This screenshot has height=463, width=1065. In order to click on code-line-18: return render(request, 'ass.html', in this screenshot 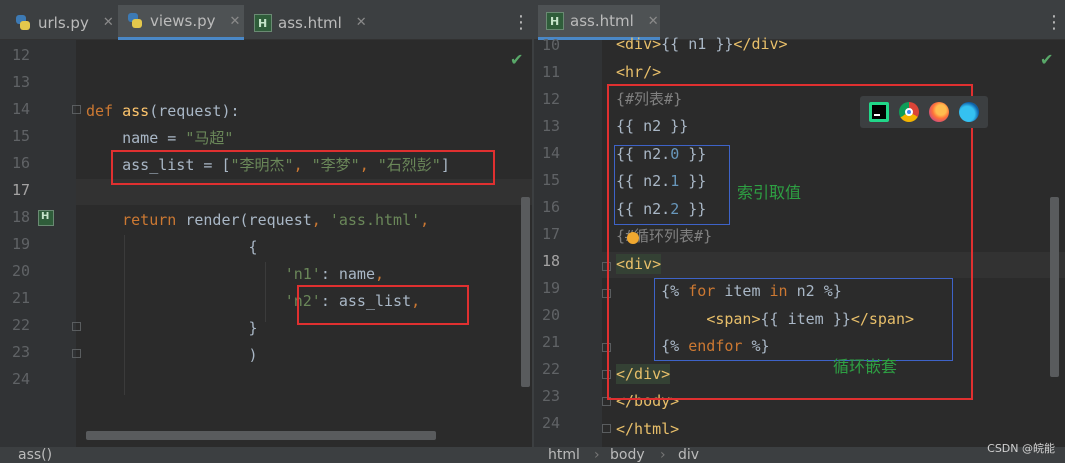, I will do `click(257, 220)`.